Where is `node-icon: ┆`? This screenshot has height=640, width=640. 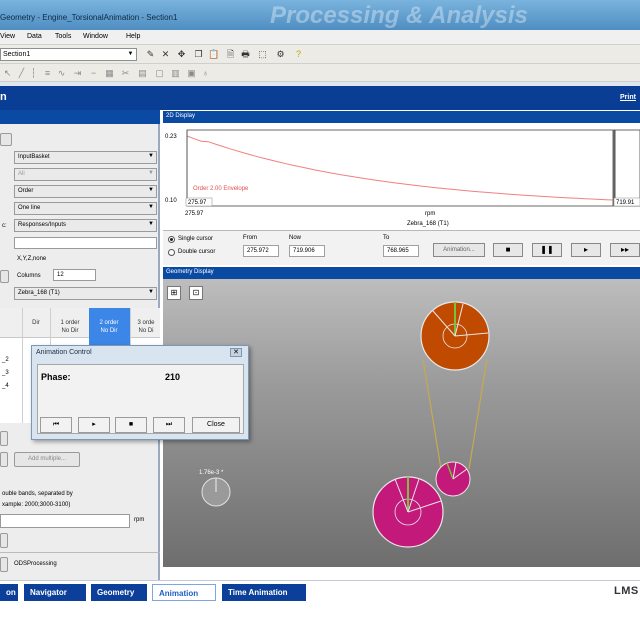
node-icon: ┆ is located at coordinates (33, 73).